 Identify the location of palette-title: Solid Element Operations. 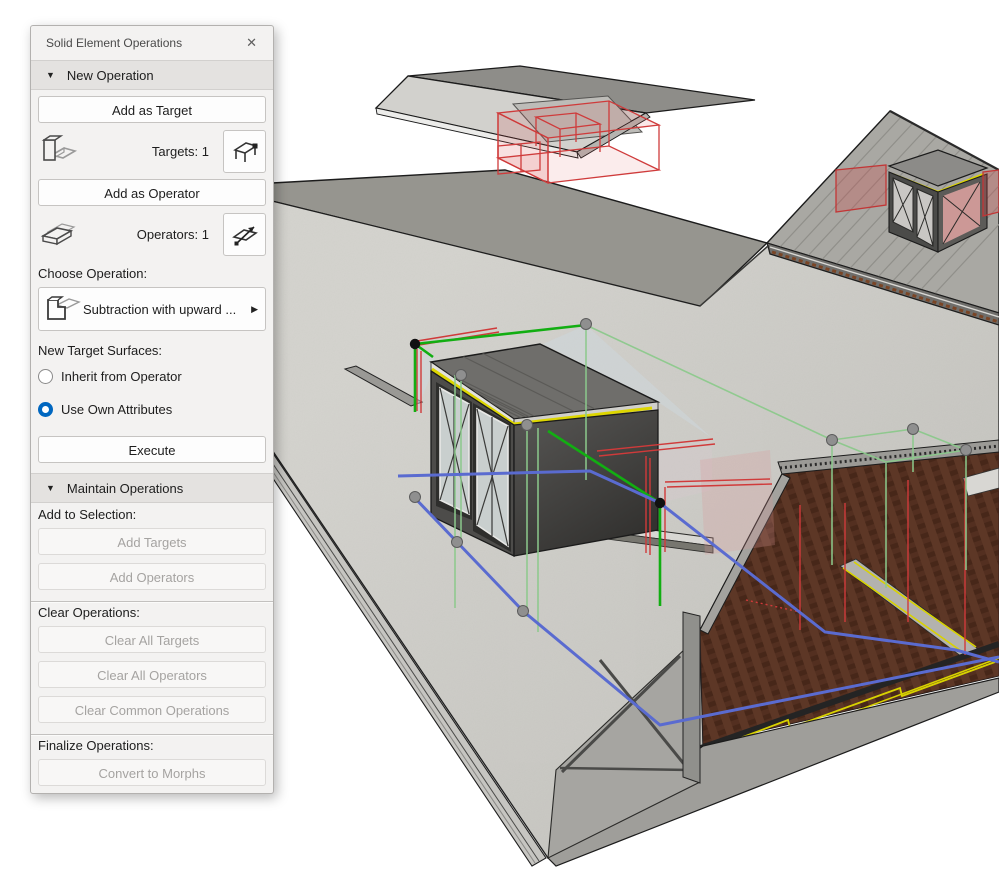
(114, 43).